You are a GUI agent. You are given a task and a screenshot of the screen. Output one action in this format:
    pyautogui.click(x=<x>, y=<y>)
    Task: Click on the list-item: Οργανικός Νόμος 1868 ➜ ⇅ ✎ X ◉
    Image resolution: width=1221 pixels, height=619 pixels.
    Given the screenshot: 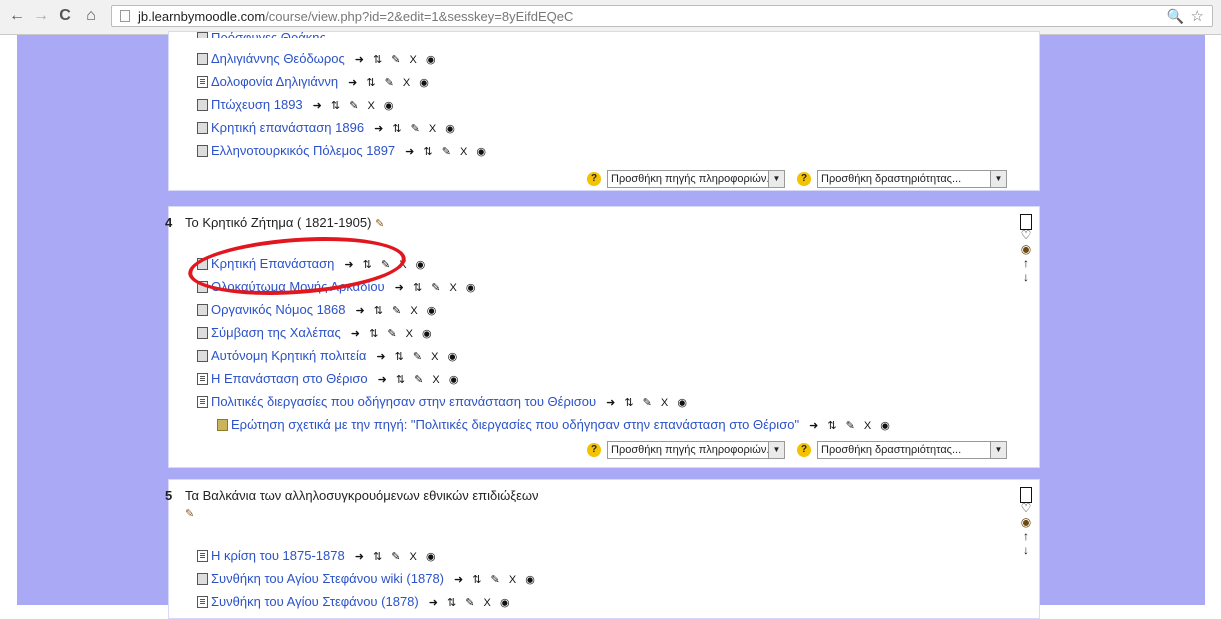 What is the action you would take?
    pyautogui.click(x=318, y=310)
    